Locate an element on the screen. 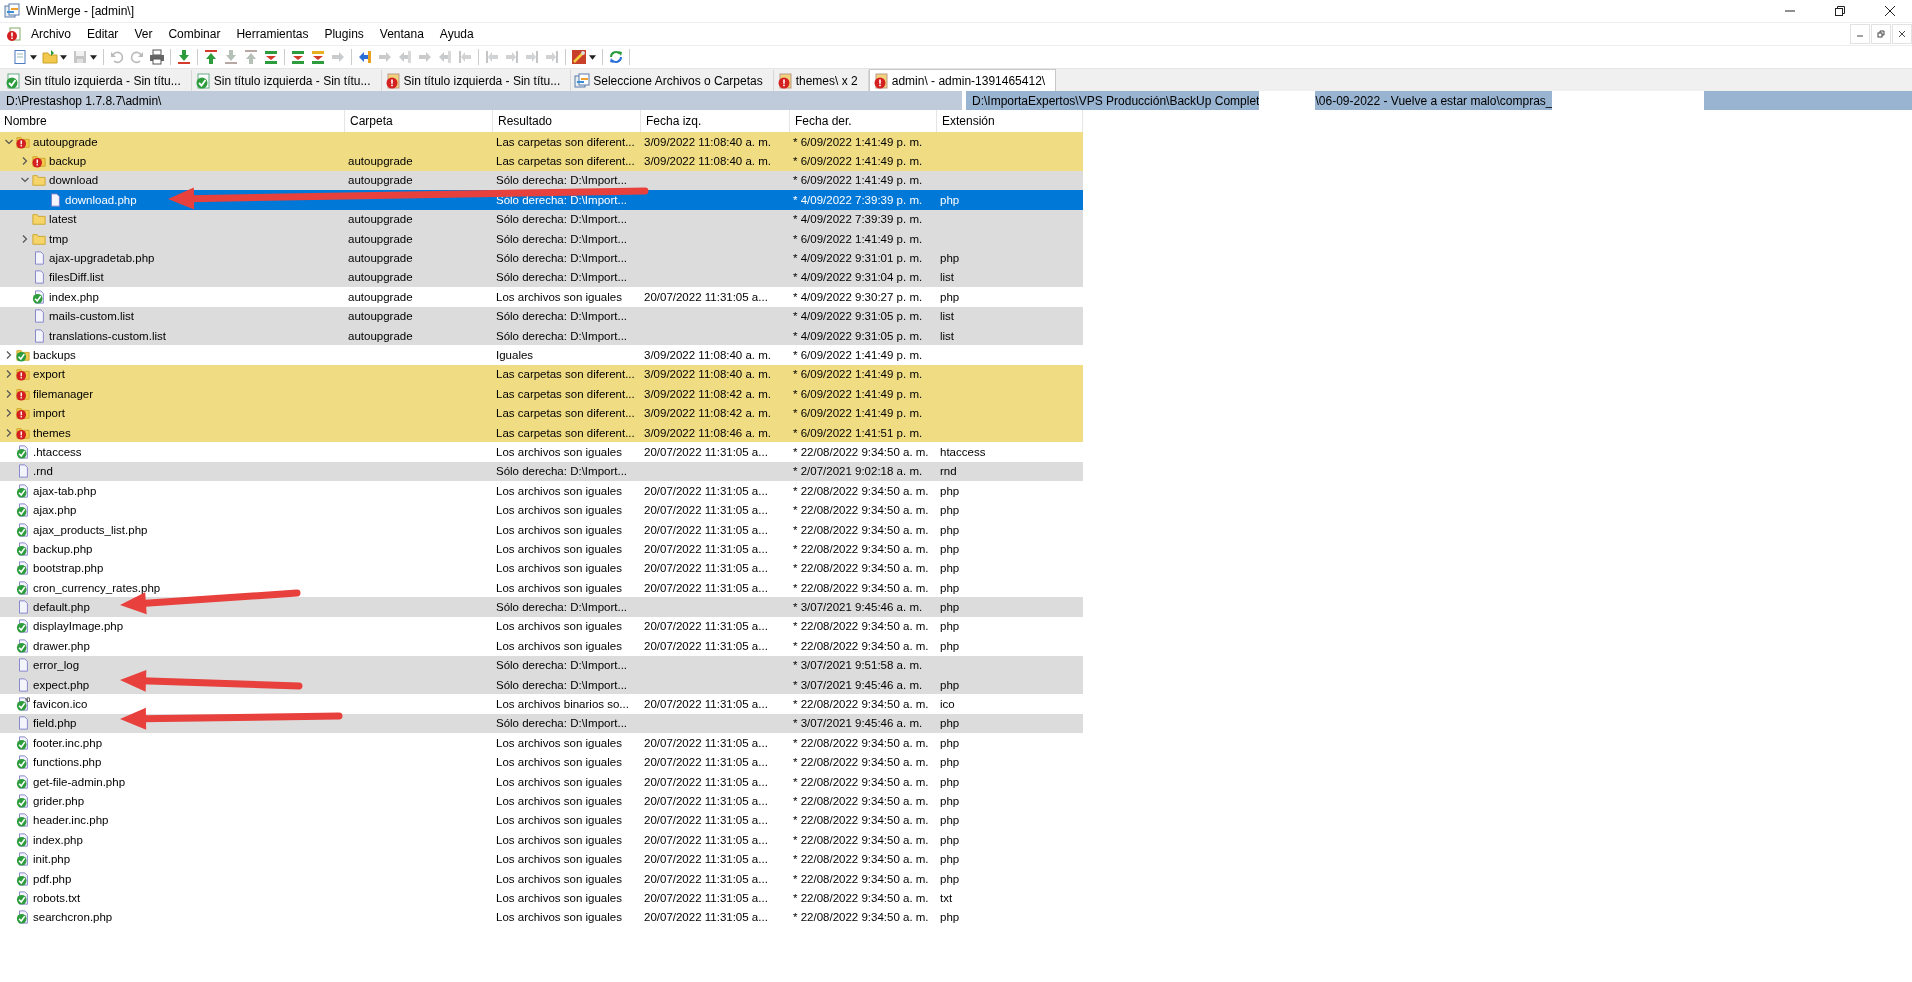 Image resolution: width=1912 pixels, height=982 pixels. restore-icon is located at coordinates (1840, 11).